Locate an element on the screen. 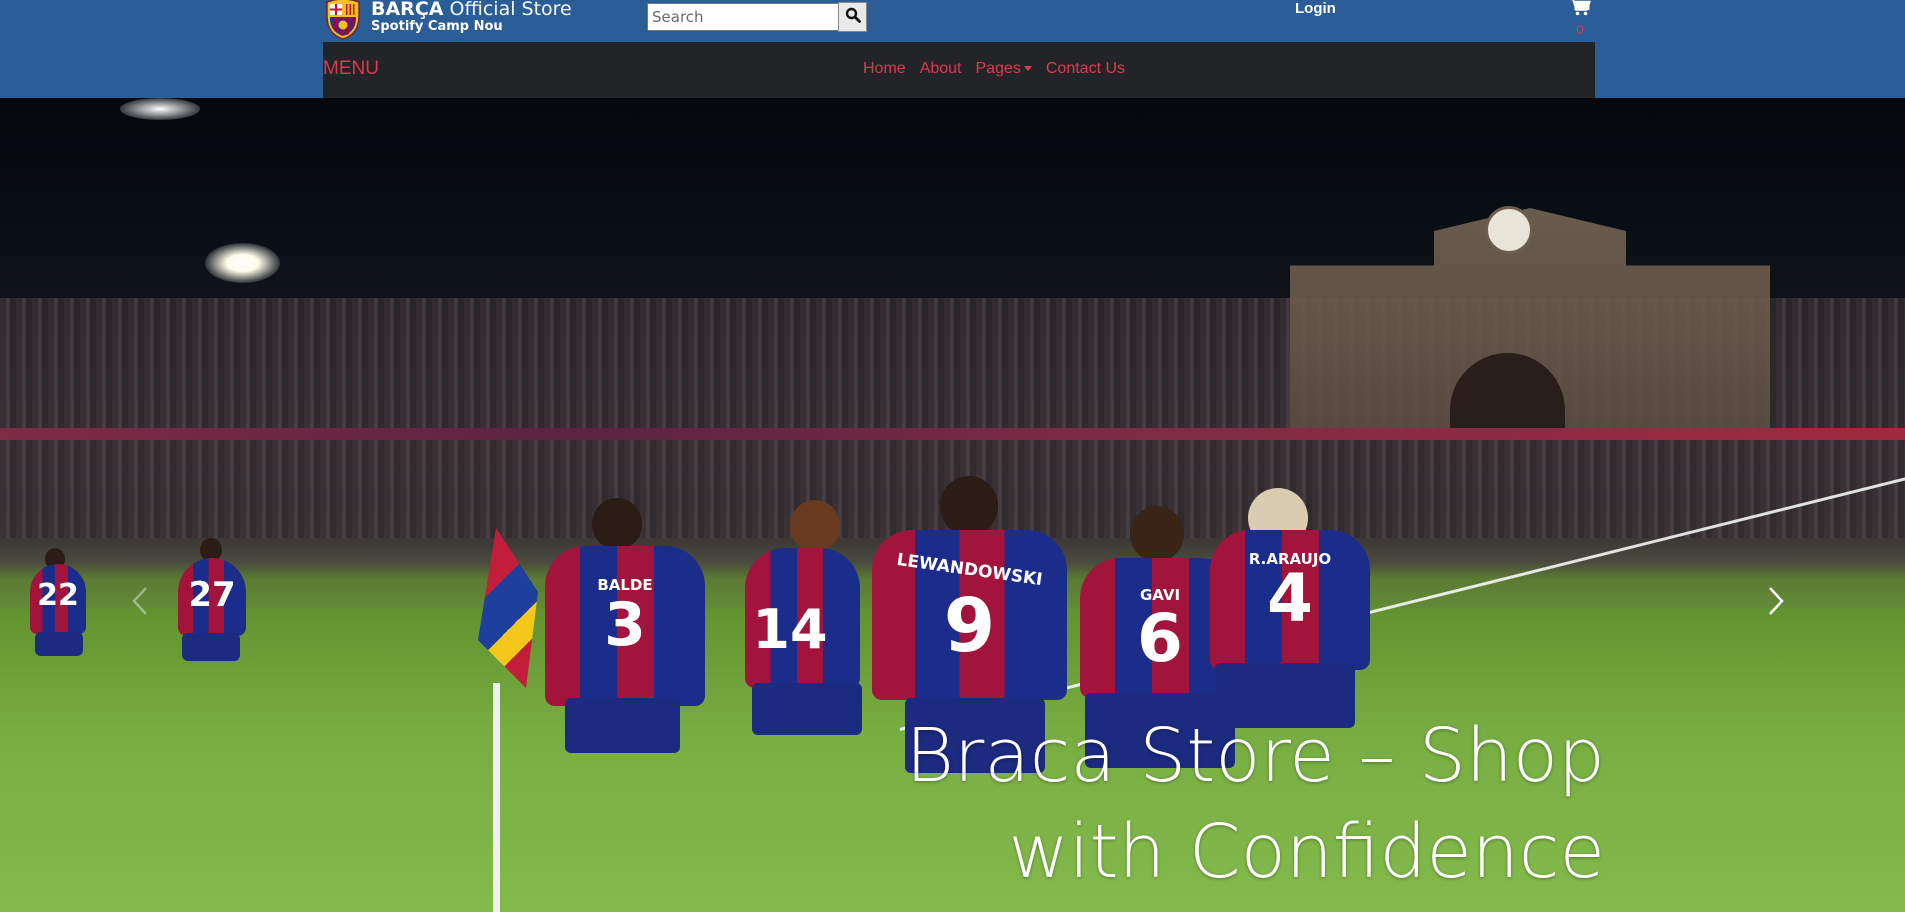  nav-pages-dropdown: Pages is located at coordinates (1004, 69).